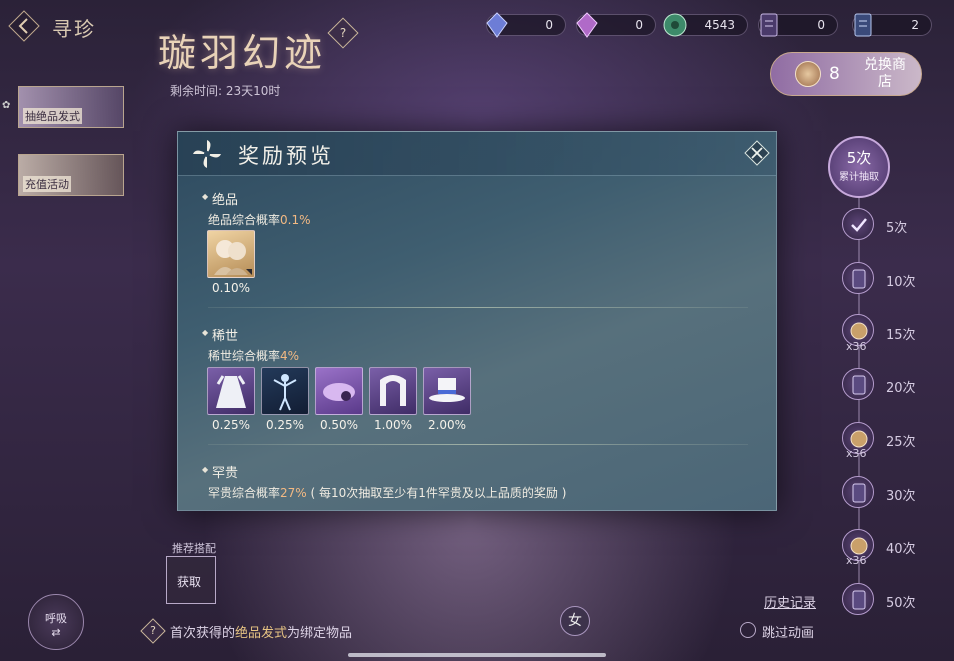  I want to click on currency-green-jade: 4543, so click(705, 25).